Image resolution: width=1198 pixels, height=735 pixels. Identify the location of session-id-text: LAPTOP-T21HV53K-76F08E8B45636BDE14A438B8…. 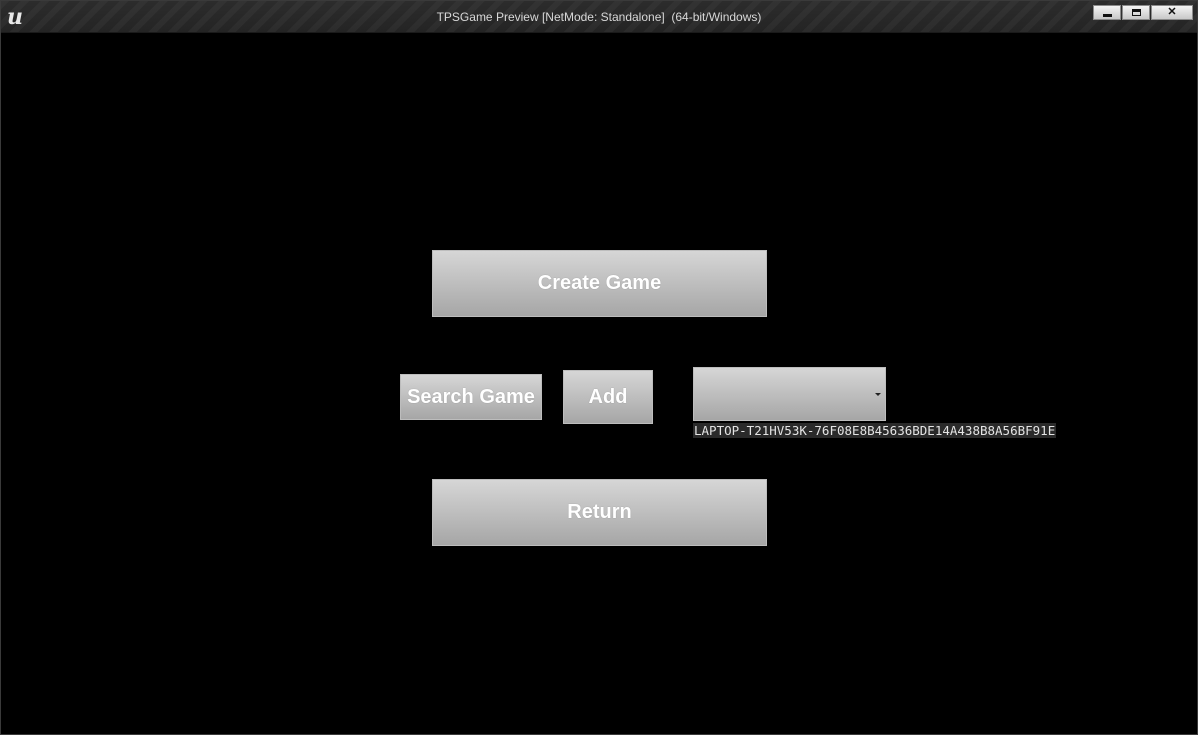
(875, 430).